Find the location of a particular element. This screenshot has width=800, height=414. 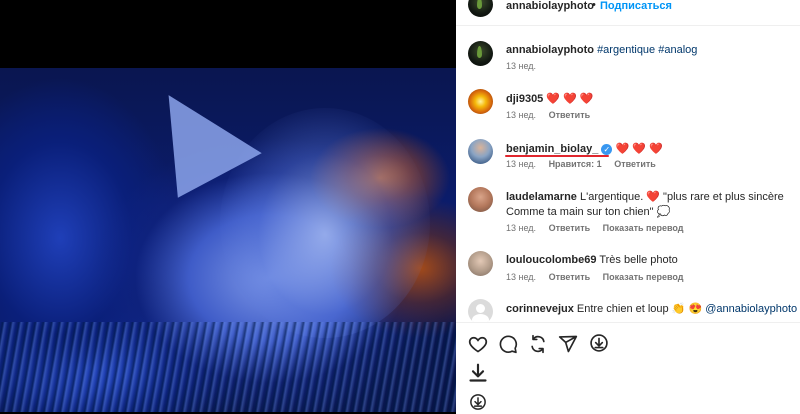

comment-mention: @annabiolayphoto is located at coordinates (751, 309).